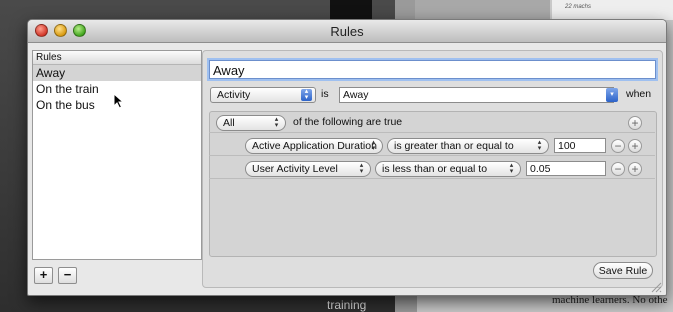  I want to click on trigger-value-field: Away, so click(476, 95).